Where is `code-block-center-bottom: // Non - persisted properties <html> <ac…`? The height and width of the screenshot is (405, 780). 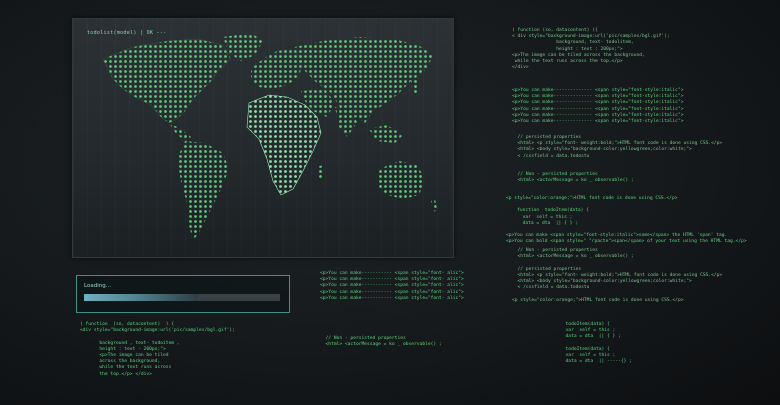
code-block-center-bottom: // Non - persisted properties <html> <ac… is located at coordinates (381, 342).